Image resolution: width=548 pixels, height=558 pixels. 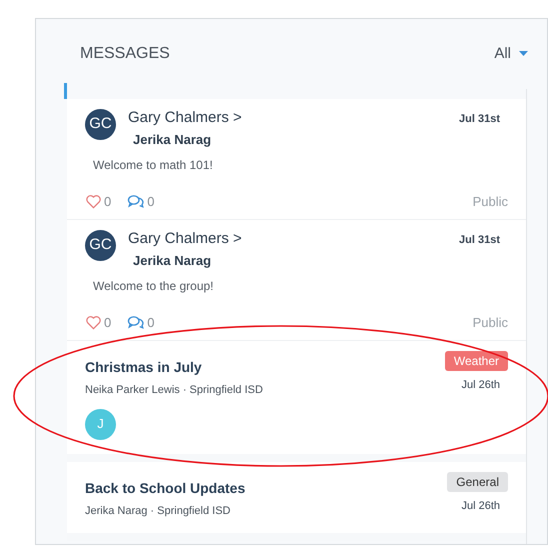 I want to click on announcement-meta: Jerika Narag · Springfield ISD, so click(x=158, y=511).